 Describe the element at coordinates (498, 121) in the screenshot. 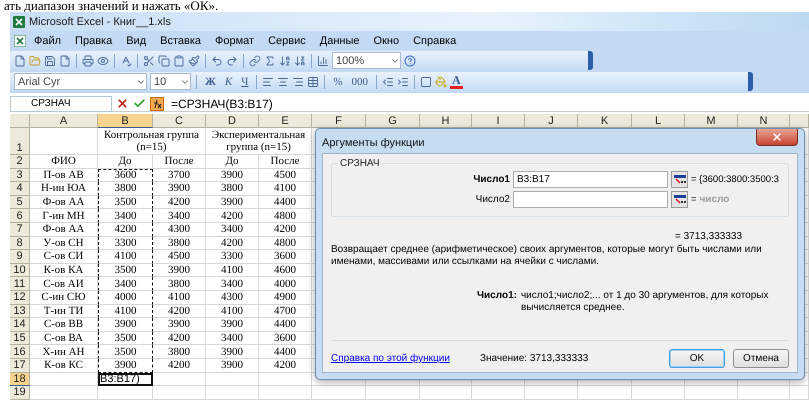

I see `column-header: I` at that location.